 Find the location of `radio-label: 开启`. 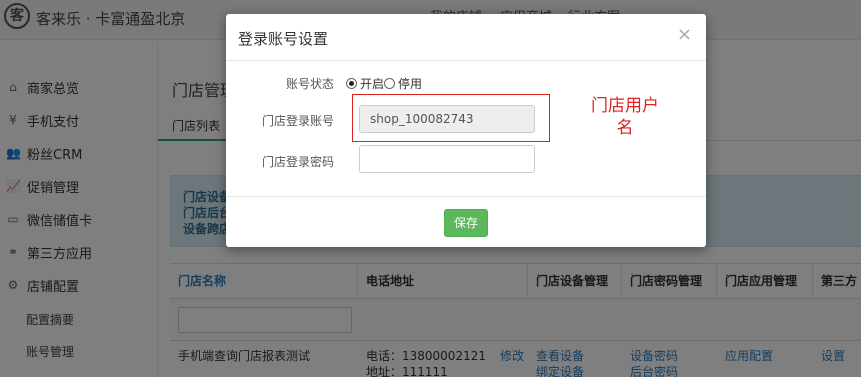

radio-label: 开启 is located at coordinates (372, 84).